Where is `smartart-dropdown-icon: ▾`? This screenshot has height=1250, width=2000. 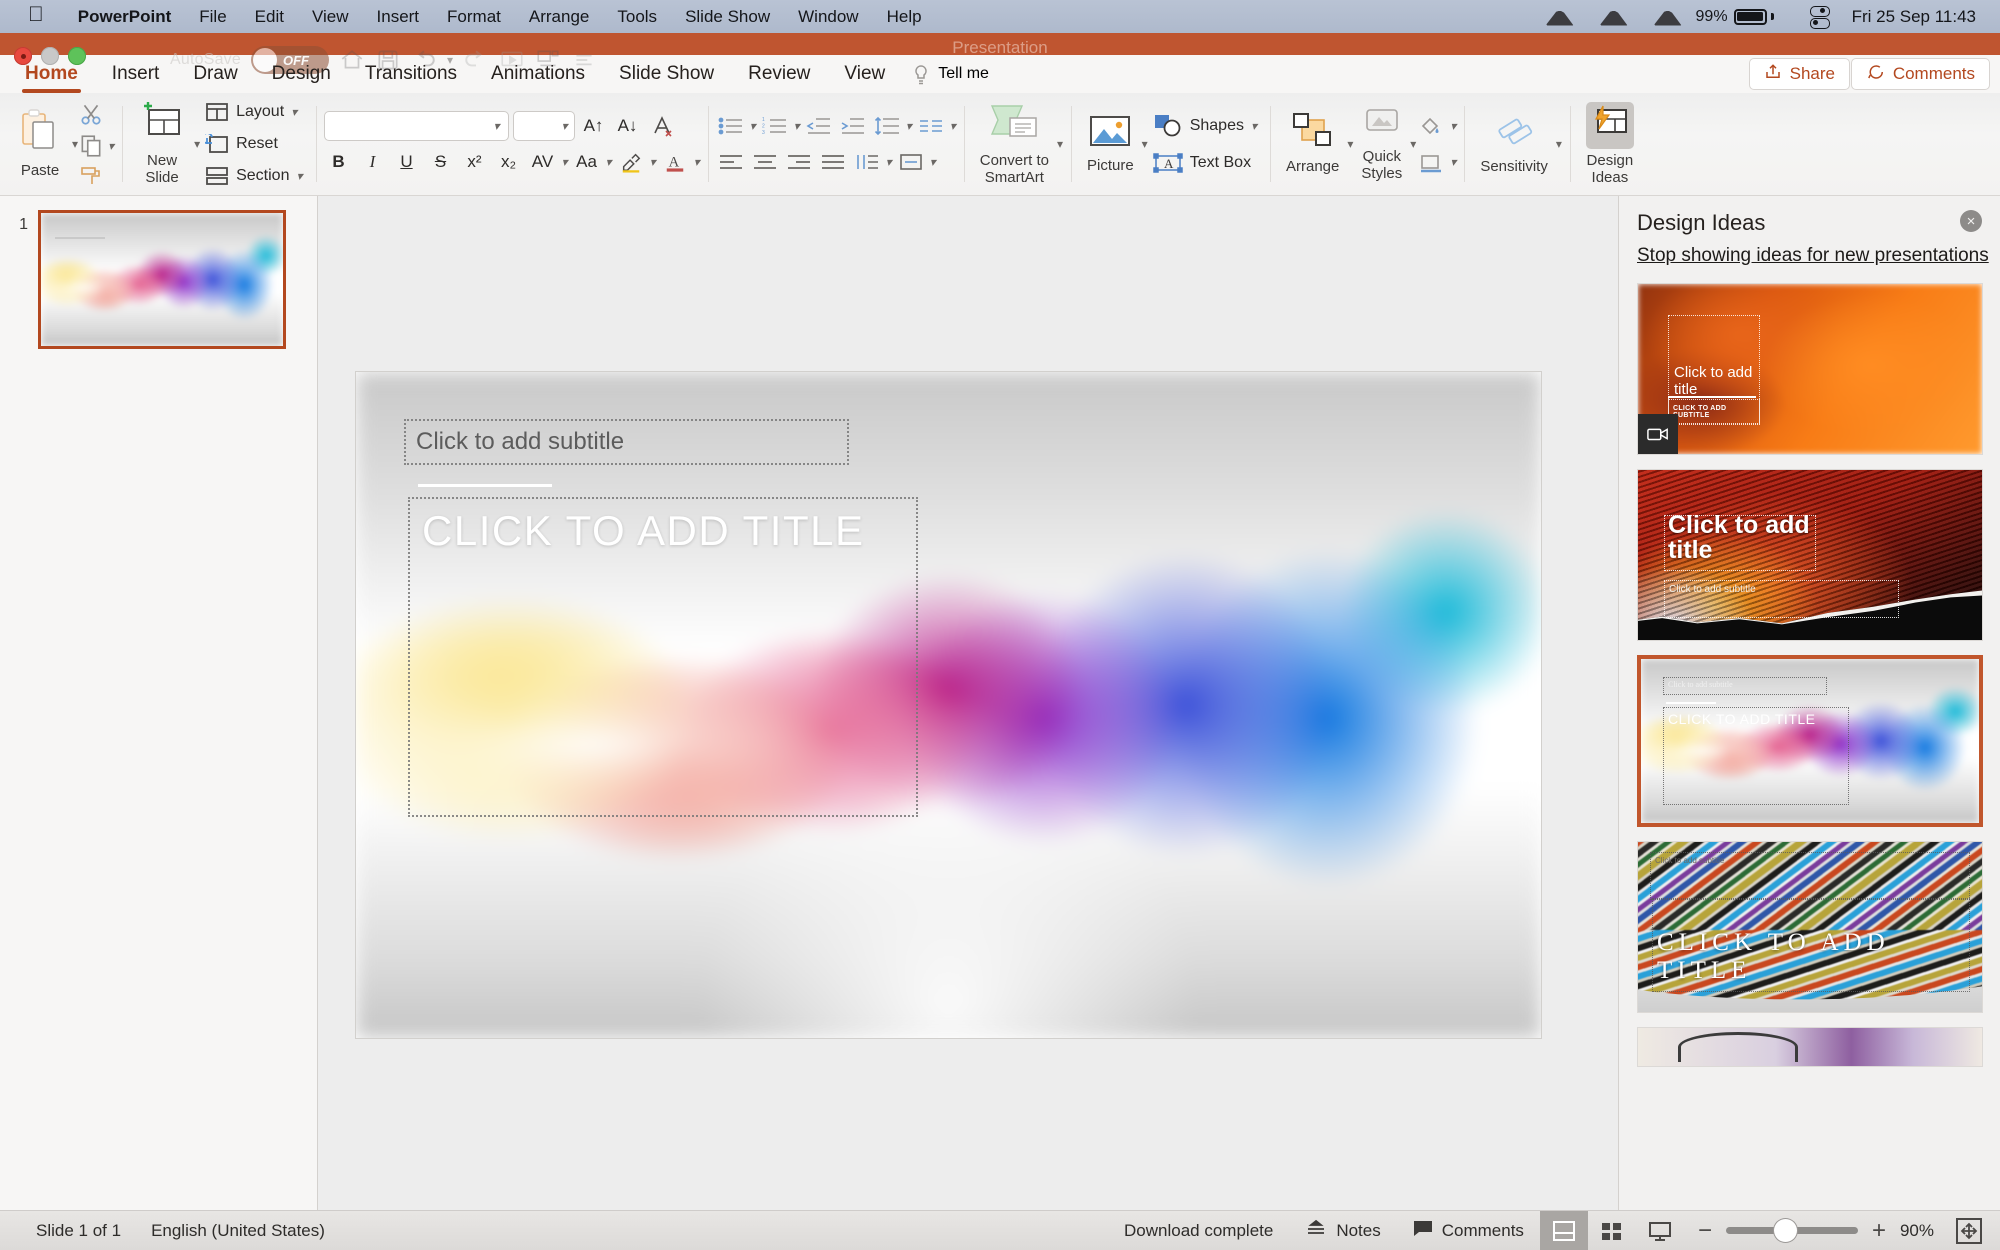
smartart-dropdown-icon: ▾ is located at coordinates (1060, 144).